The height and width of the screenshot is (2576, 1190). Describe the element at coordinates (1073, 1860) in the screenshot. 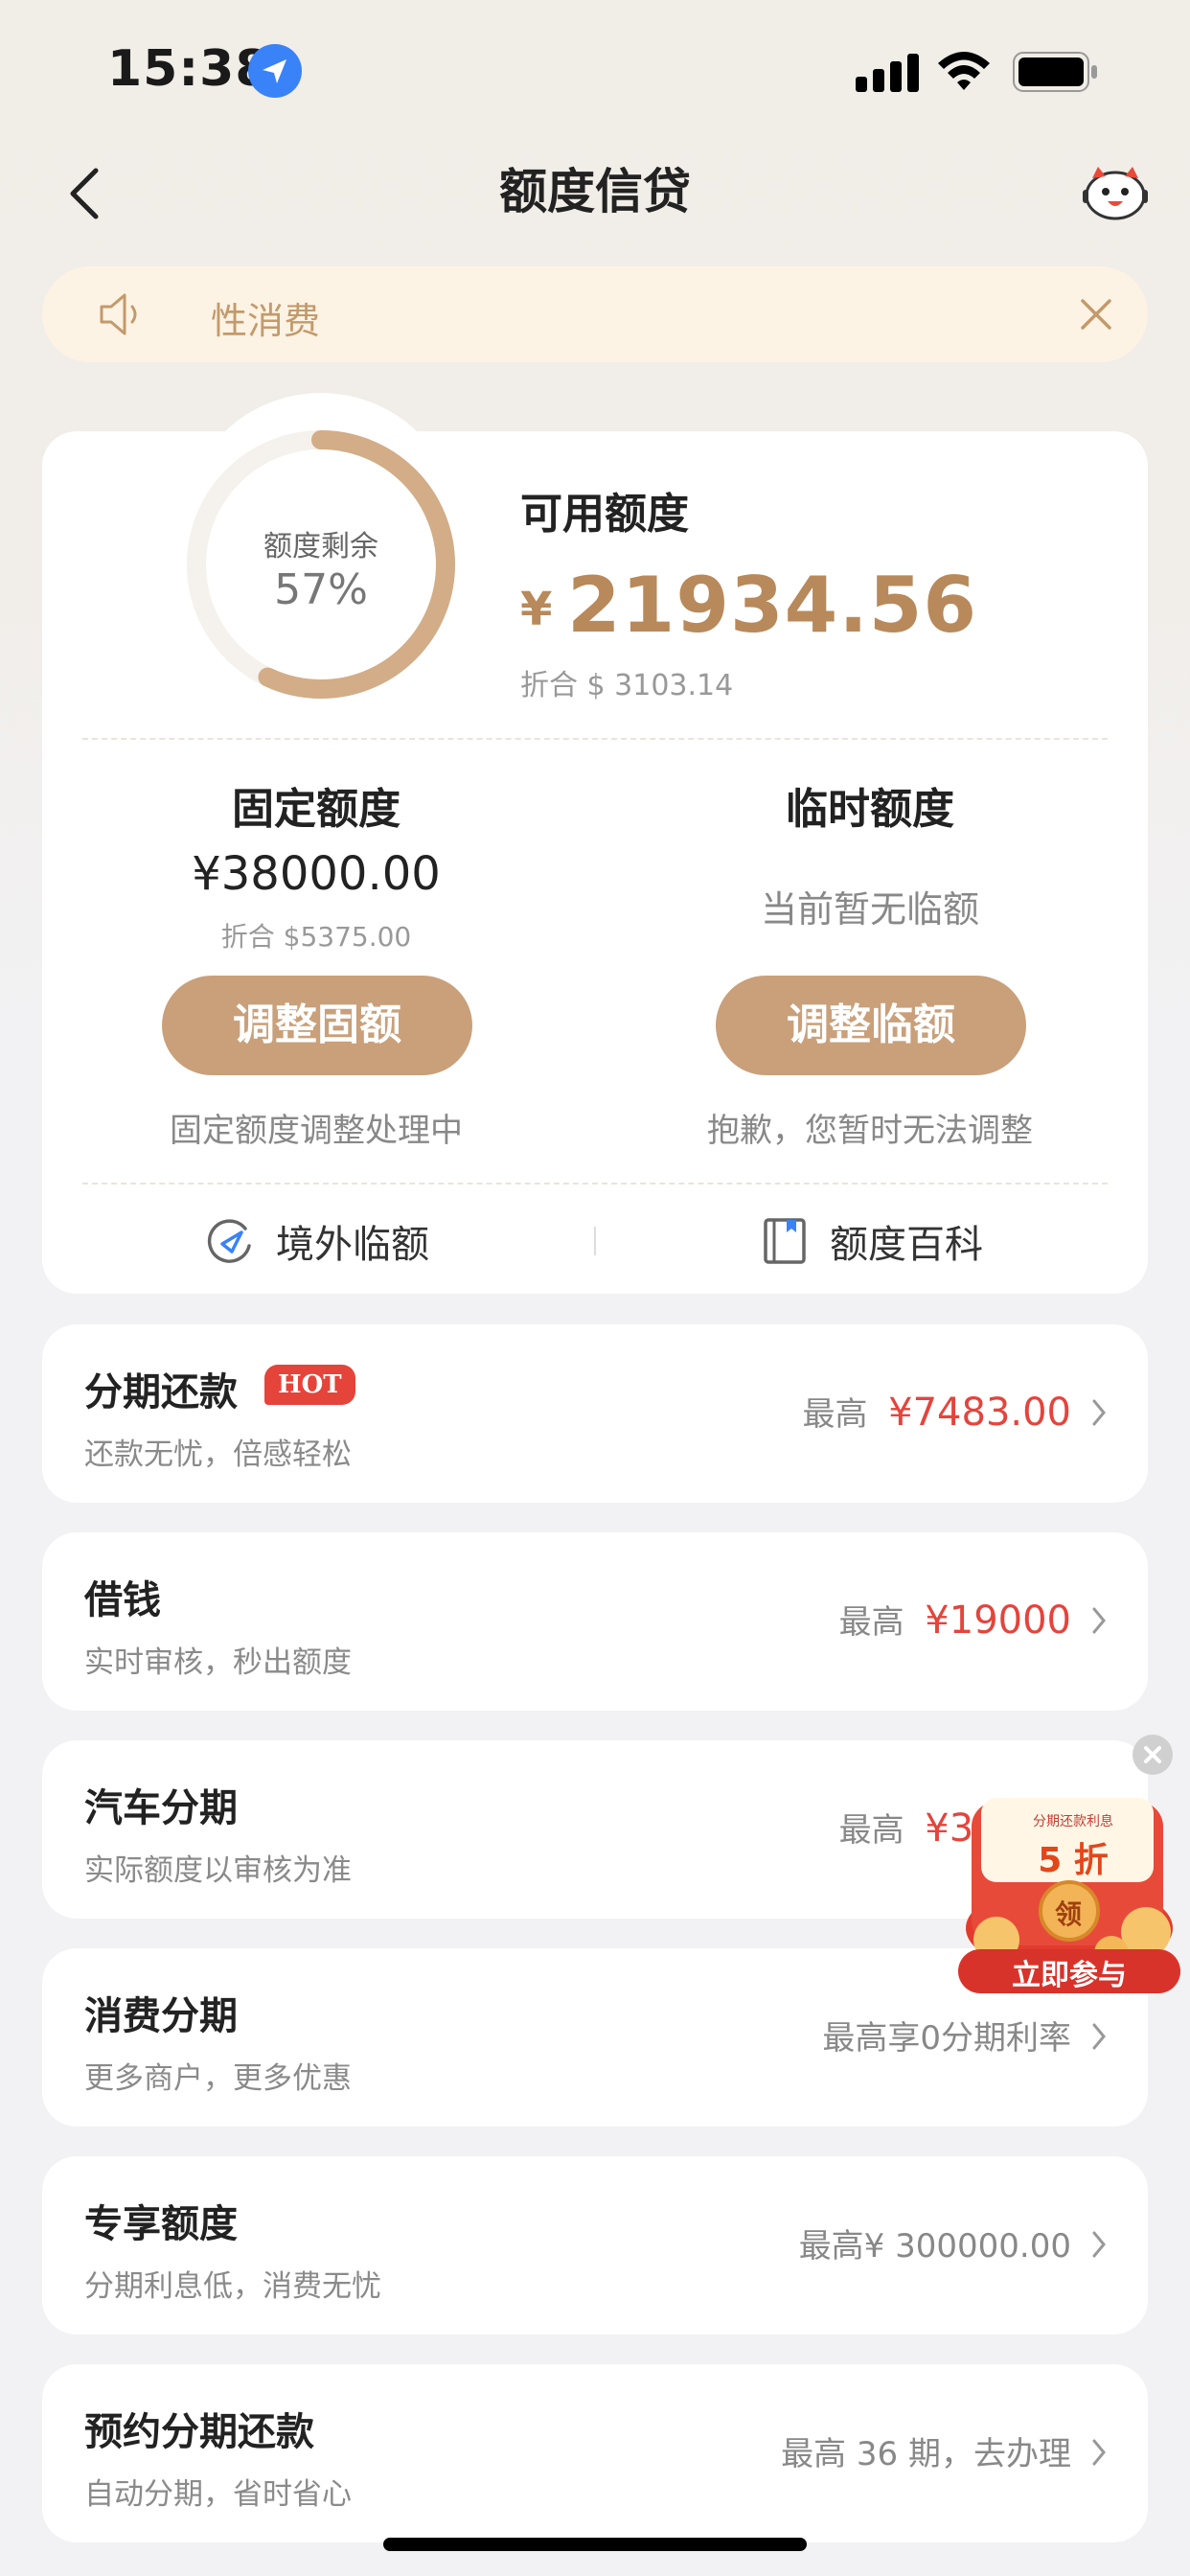

I see `promo-discount: 5 折` at that location.